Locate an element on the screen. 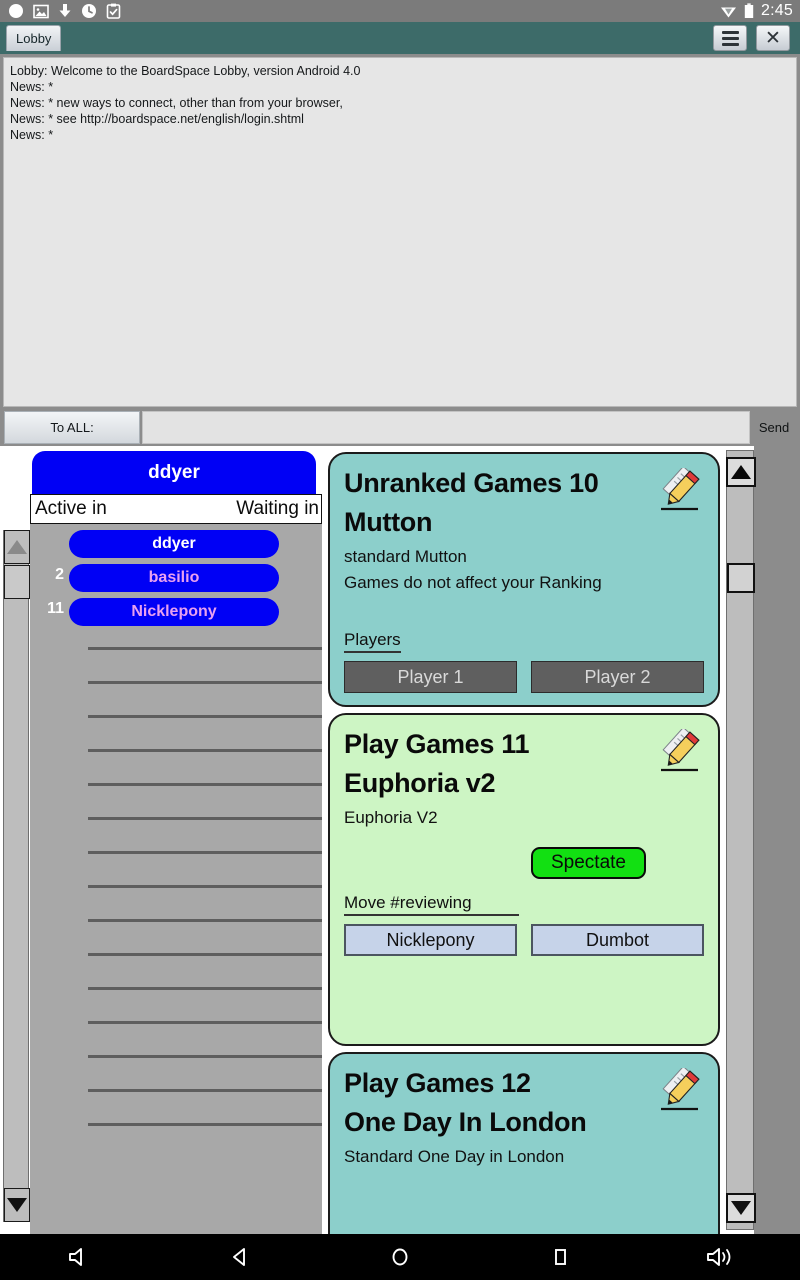  back-button is located at coordinates (240, 1257).